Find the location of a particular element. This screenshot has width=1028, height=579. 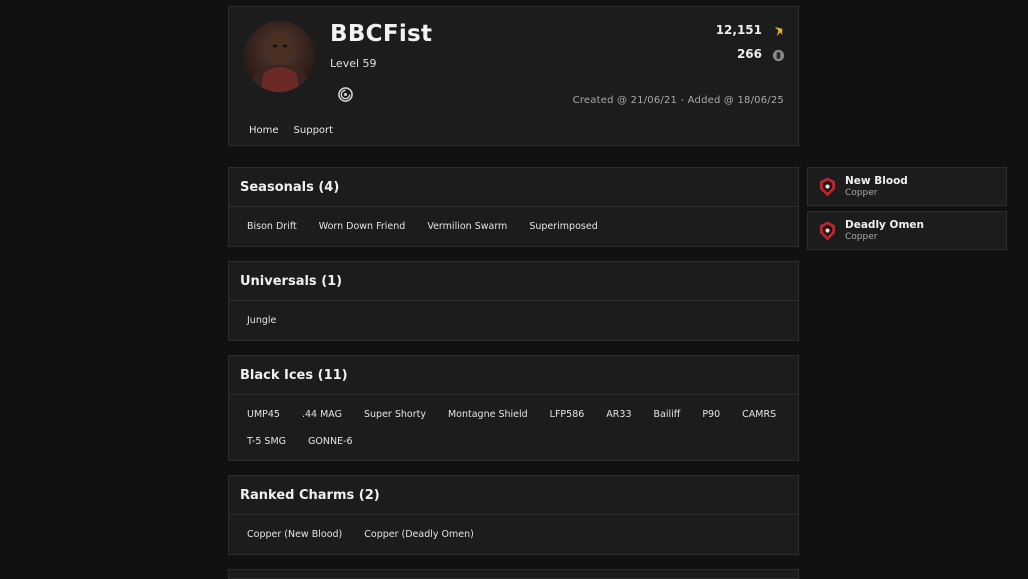

rank-card-new-blood: New Blood Copper is located at coordinates (907, 186).